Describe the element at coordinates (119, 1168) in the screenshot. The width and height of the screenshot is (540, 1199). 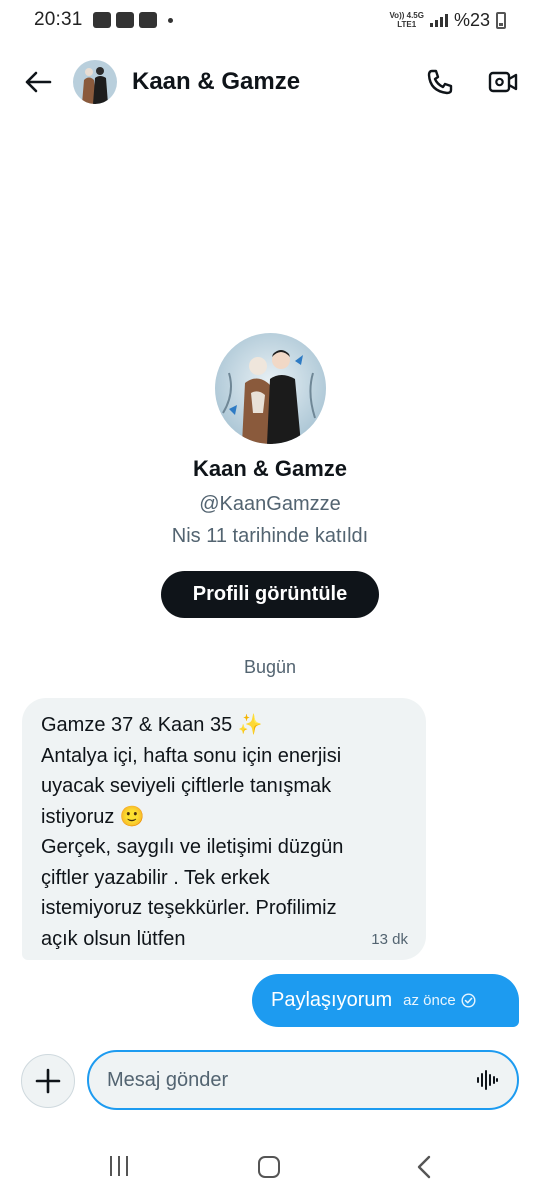
I see `recents-button` at that location.